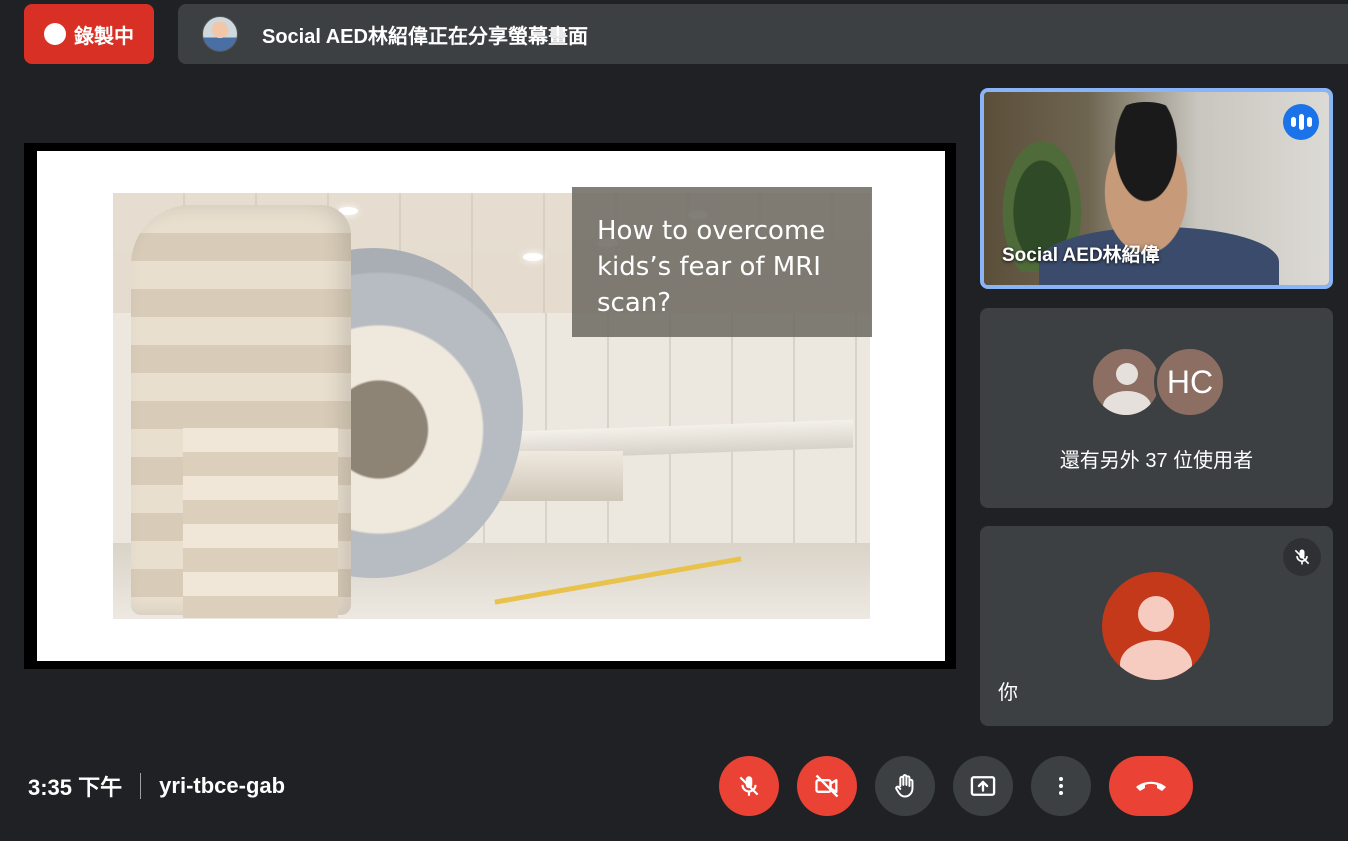  I want to click on record-icon, so click(55, 34).